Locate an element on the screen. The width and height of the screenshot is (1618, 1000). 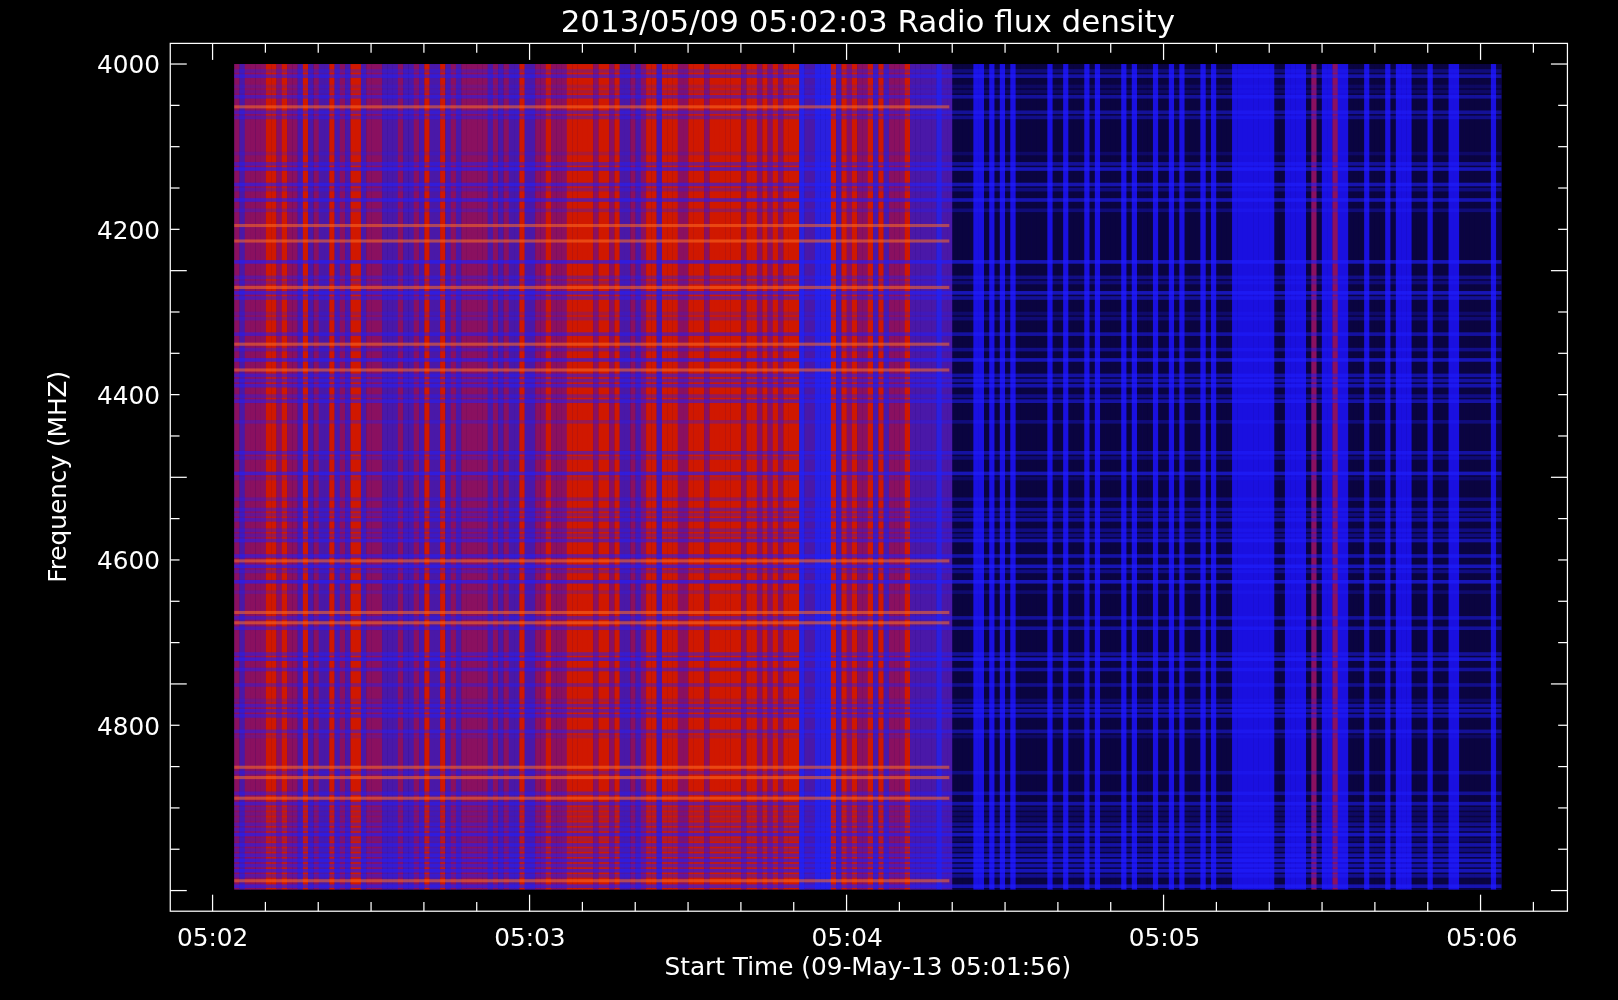
x-tick-label: 05:04 is located at coordinates (847, 938).